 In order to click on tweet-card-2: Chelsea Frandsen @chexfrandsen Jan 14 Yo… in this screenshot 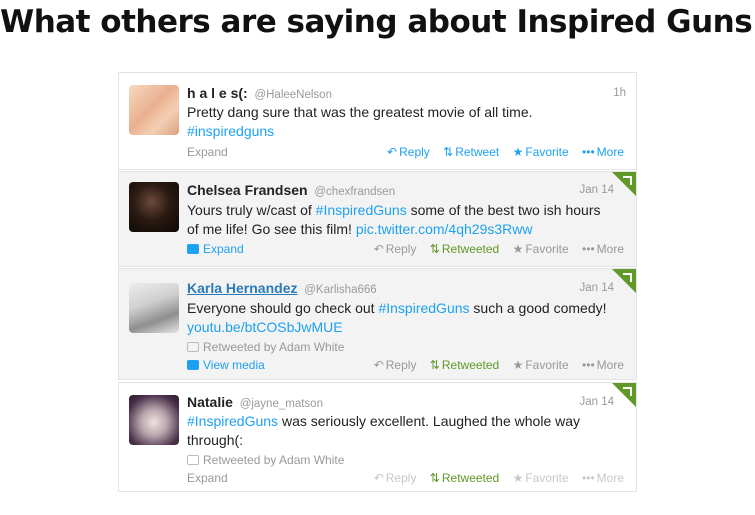, I will do `click(377, 219)`.